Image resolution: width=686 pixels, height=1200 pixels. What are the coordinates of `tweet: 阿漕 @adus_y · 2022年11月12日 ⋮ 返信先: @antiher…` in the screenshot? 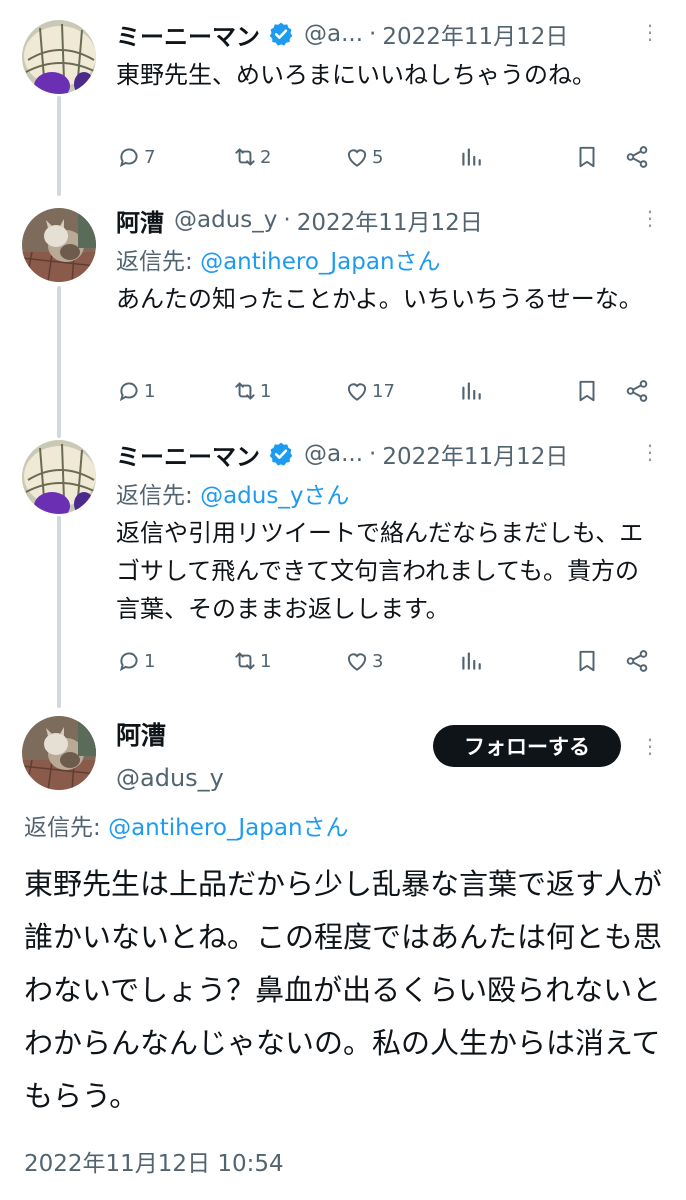 It's located at (388, 260).